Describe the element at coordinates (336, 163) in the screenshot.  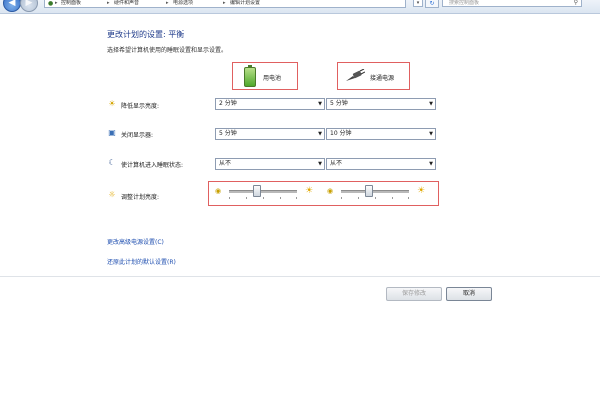
I see `sleep-plugged-value: 从不` at that location.